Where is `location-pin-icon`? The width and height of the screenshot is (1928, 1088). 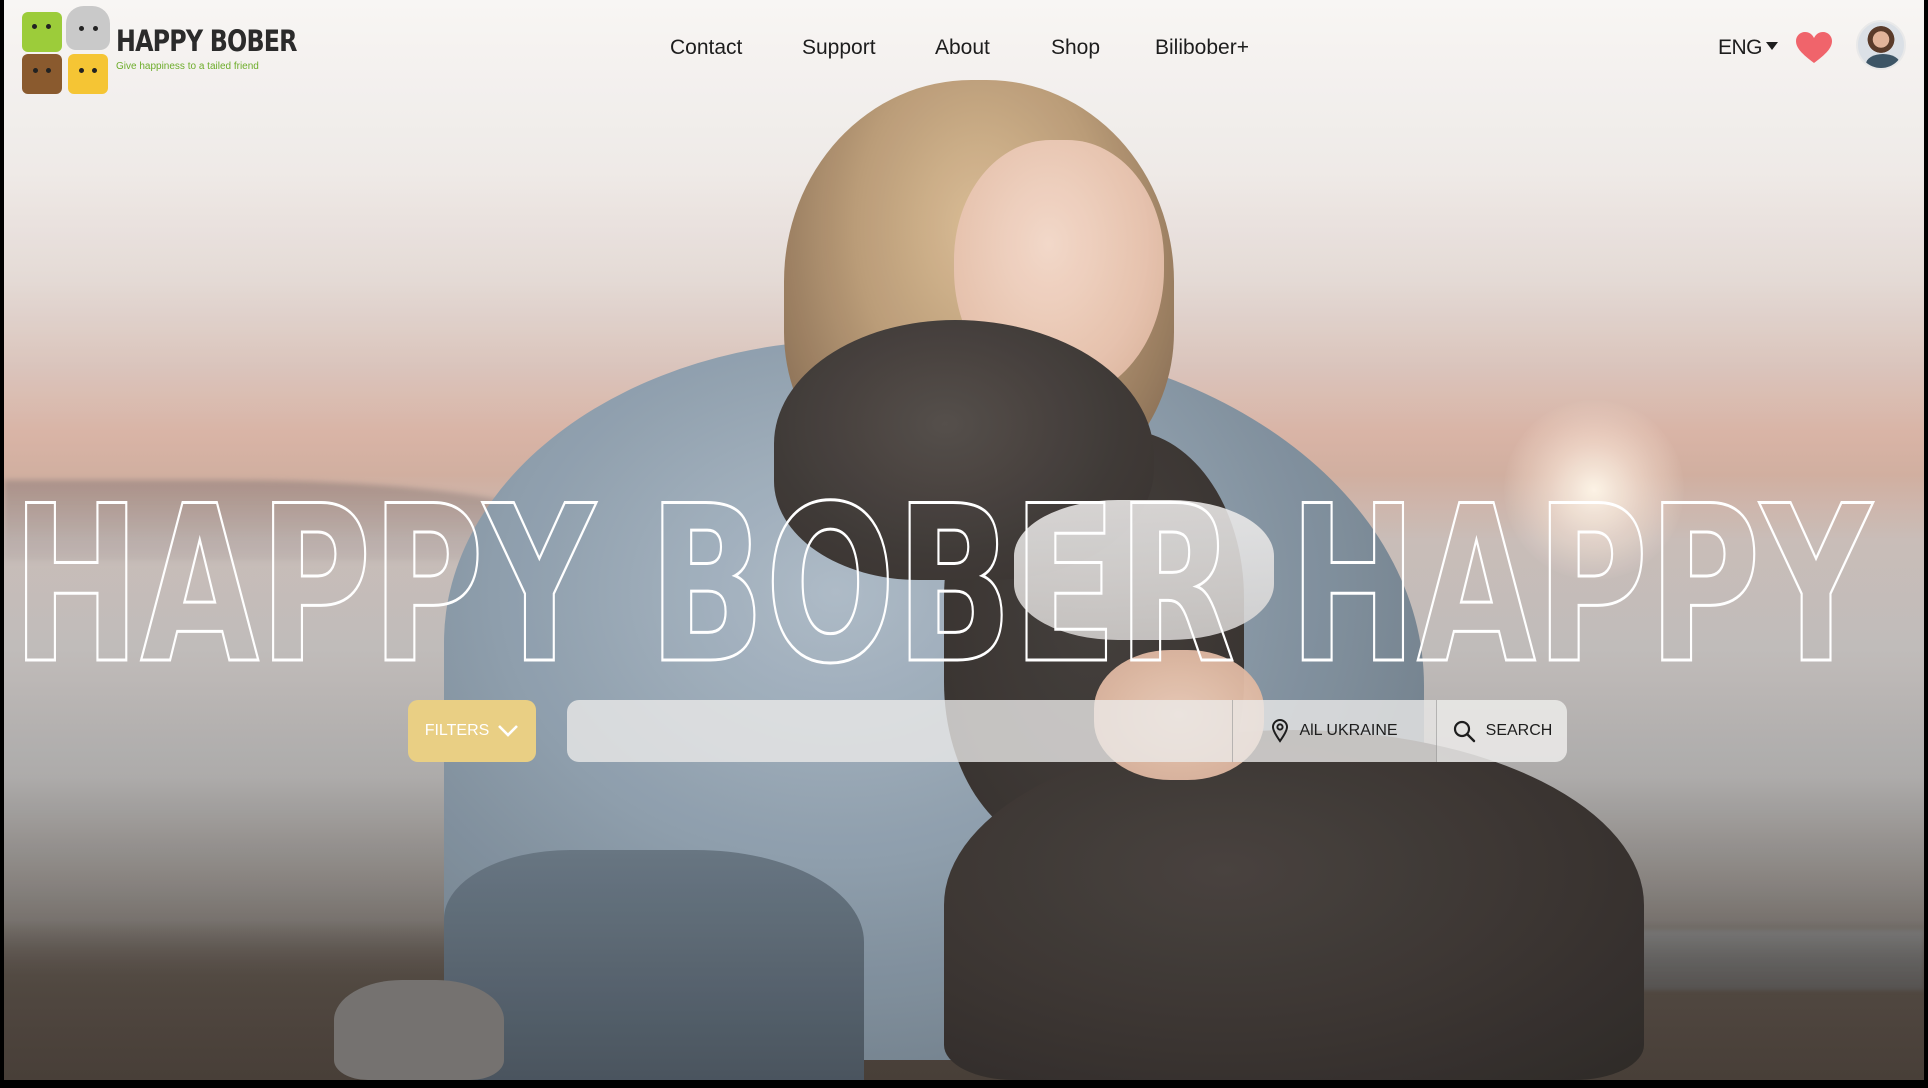 location-pin-icon is located at coordinates (1280, 731).